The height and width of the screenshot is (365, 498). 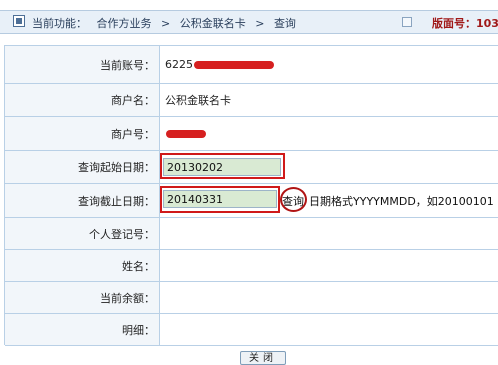 What do you see at coordinates (251, 298) in the screenshot?
I see `row-balance: 当前余额：` at bounding box center [251, 298].